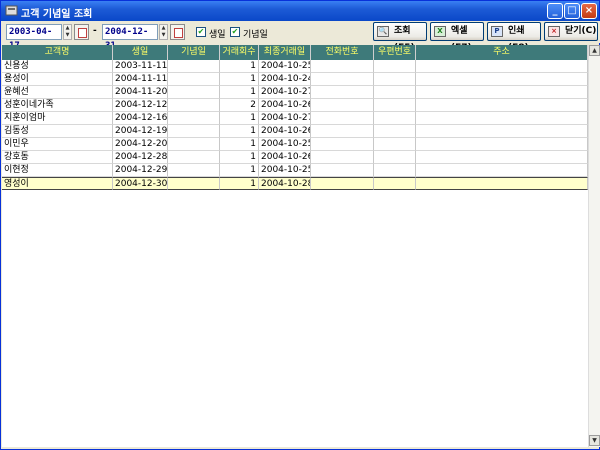 This screenshot has width=600, height=450. I want to click on table-row: 김동성 2004-12-19 1 2004-10-26, so click(295, 131).